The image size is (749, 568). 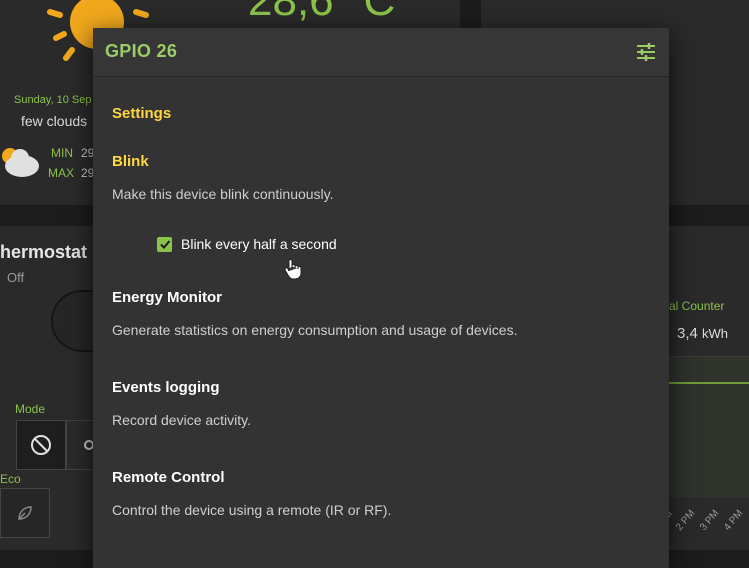 What do you see at coordinates (705, 383) in the screenshot?
I see `energy-chart-line` at bounding box center [705, 383].